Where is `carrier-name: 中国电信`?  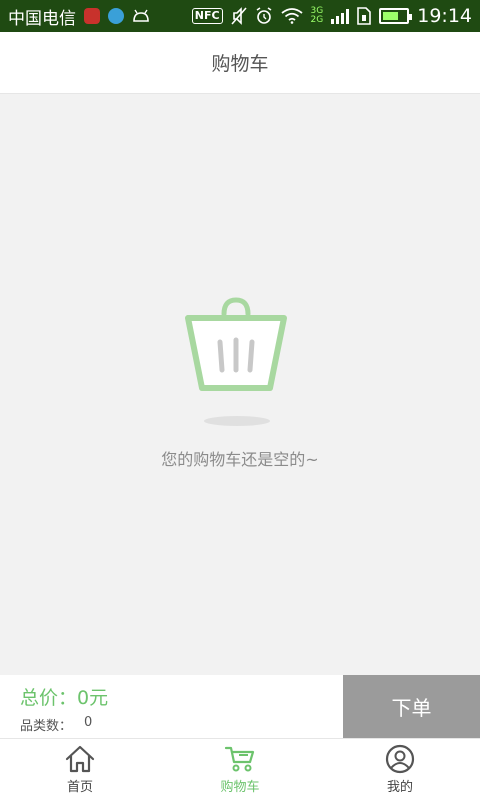
carrier-name: 中国电信 is located at coordinates (42, 18).